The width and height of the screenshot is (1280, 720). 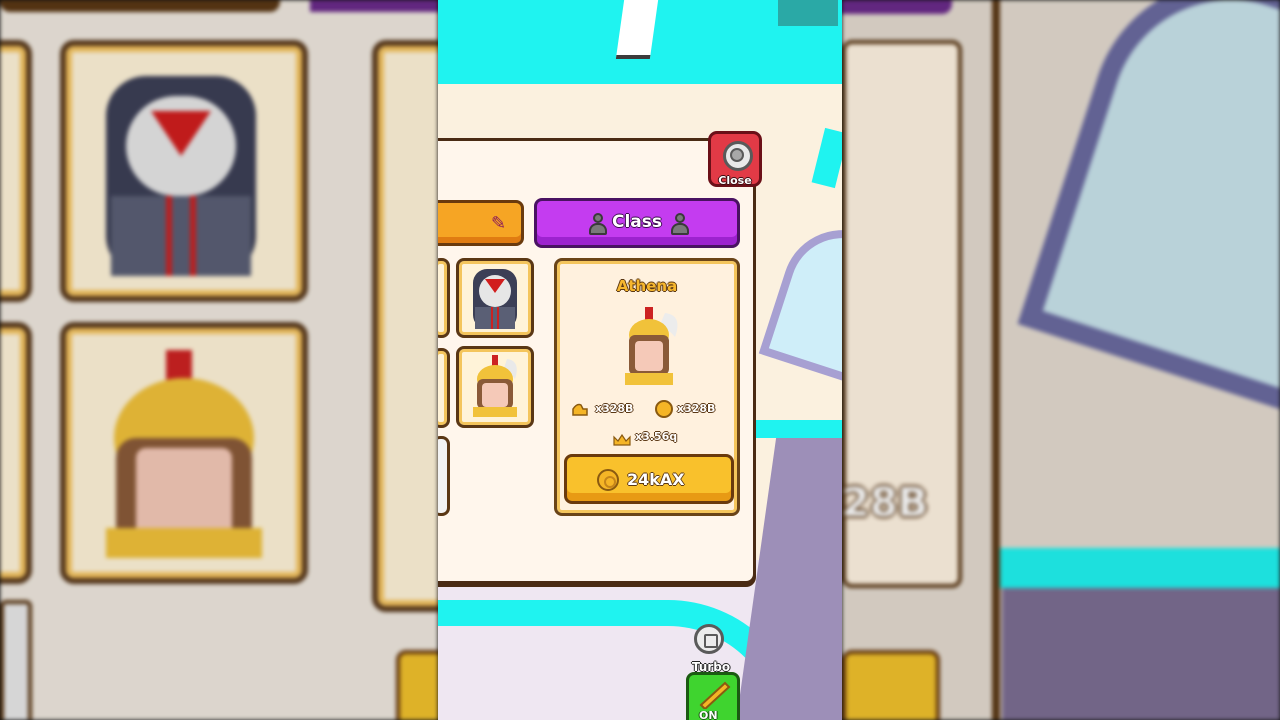 I want to click on tab-class: Class, so click(x=637, y=223).